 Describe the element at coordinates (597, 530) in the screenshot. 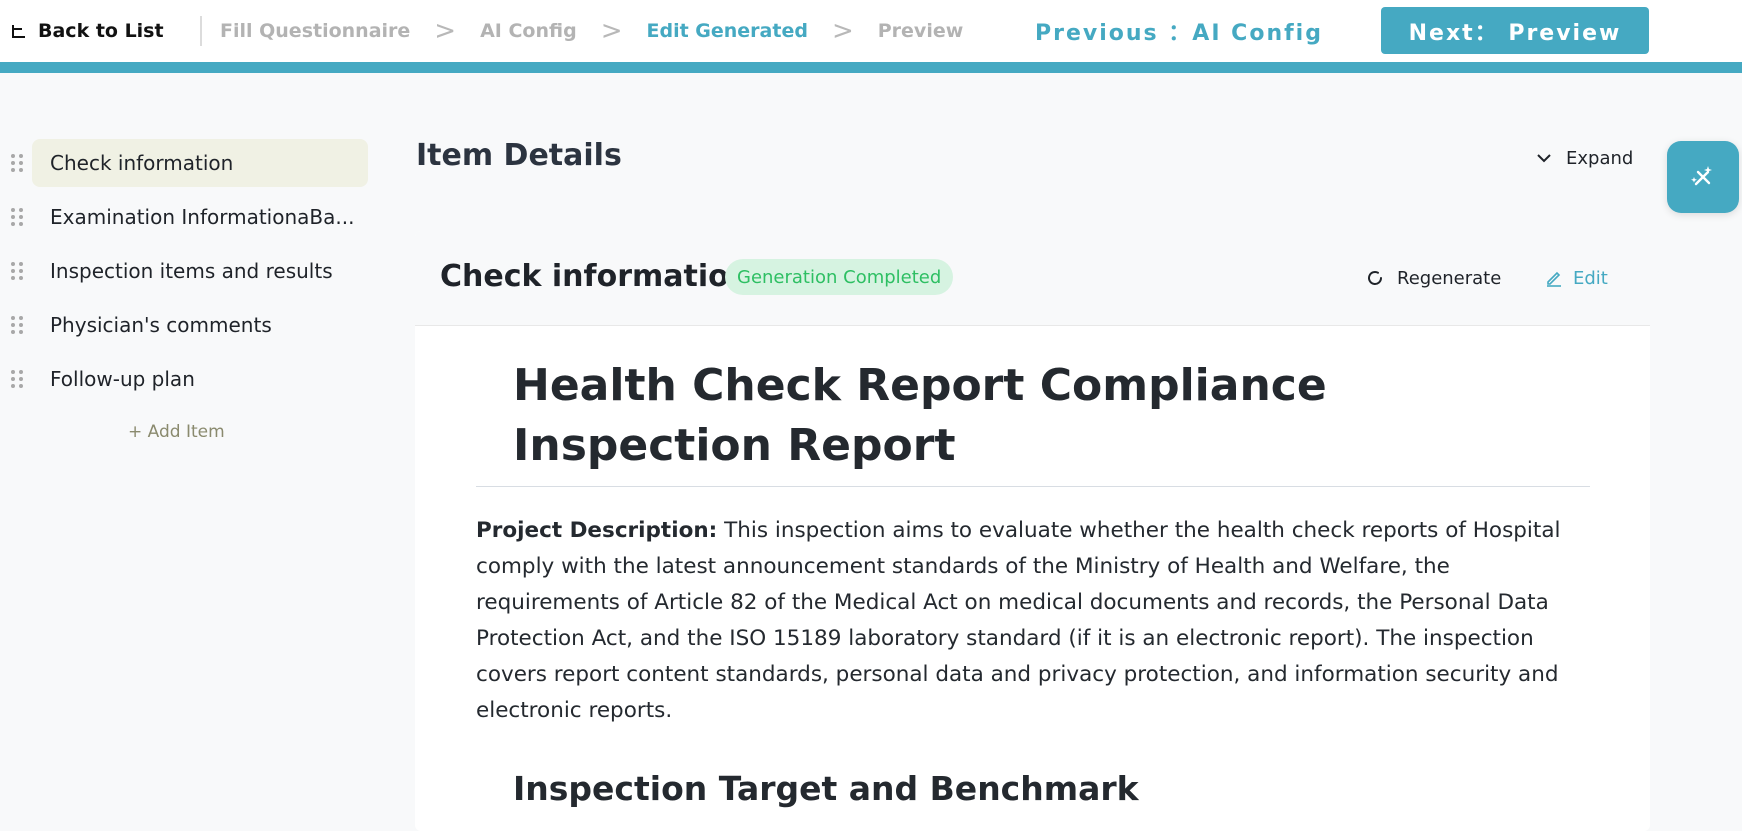

I see `project-description-label: Project Description:` at that location.